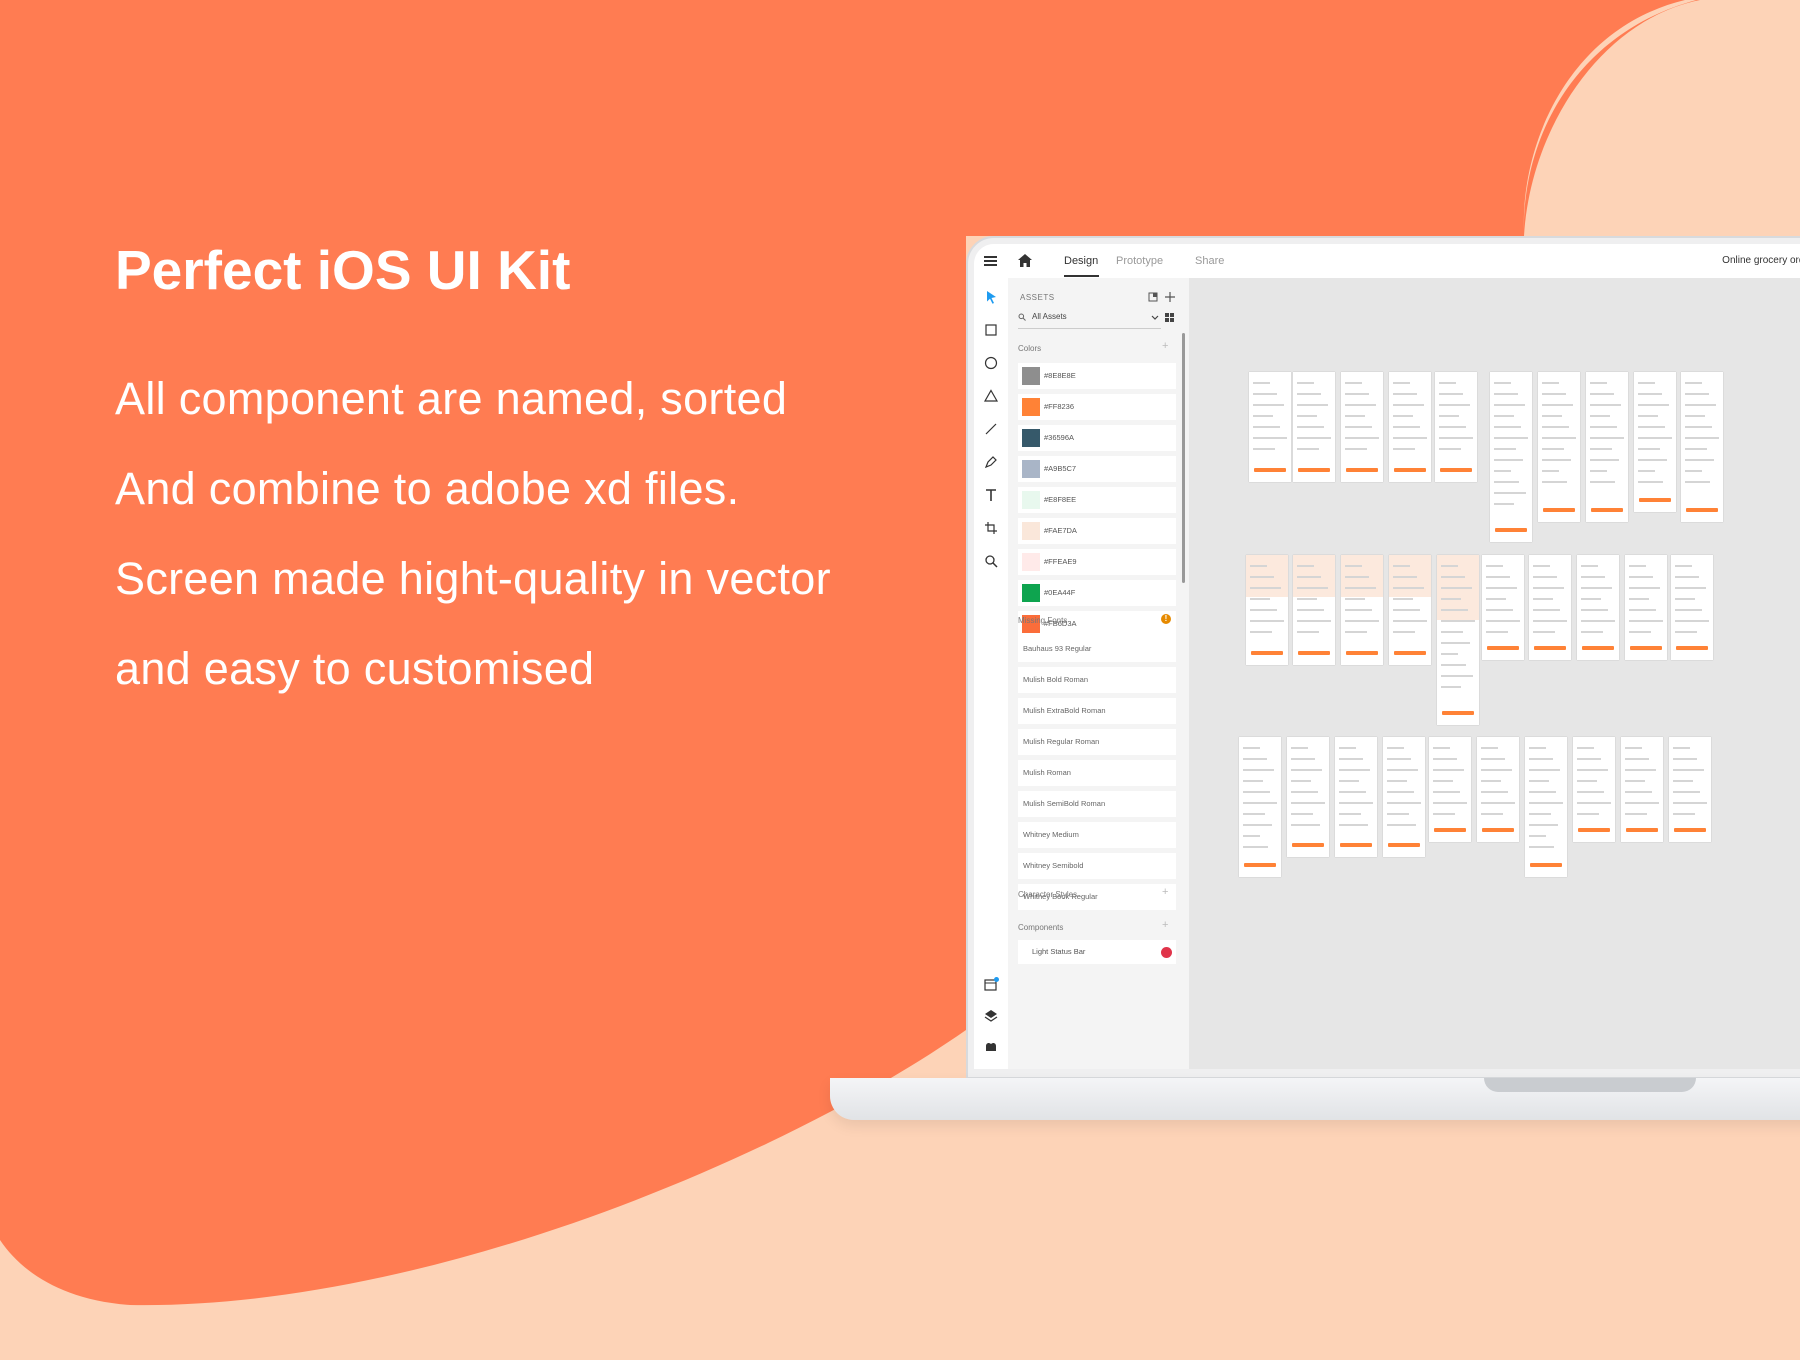  I want to click on add-character-style-icon: +, so click(1165, 892).